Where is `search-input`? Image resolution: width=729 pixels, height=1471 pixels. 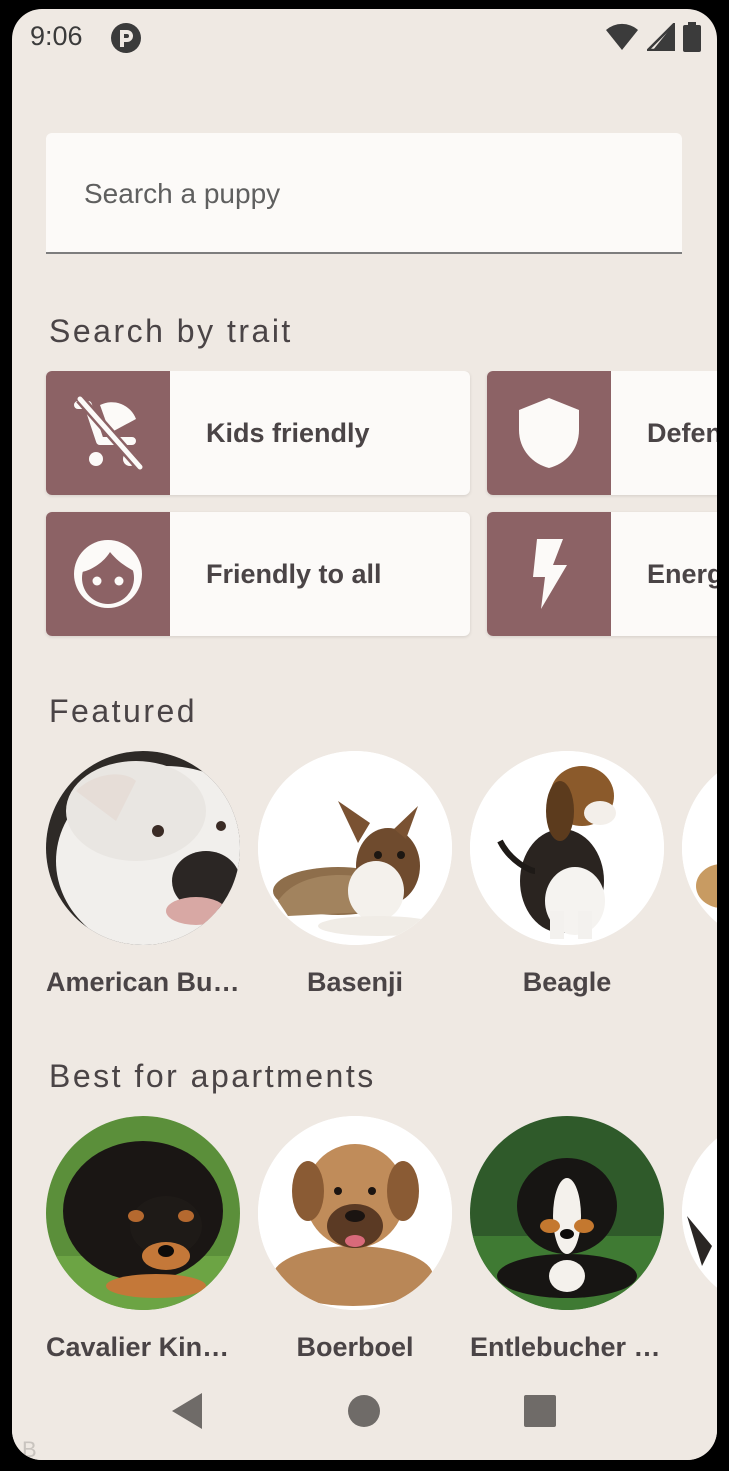 search-input is located at coordinates (364, 194).